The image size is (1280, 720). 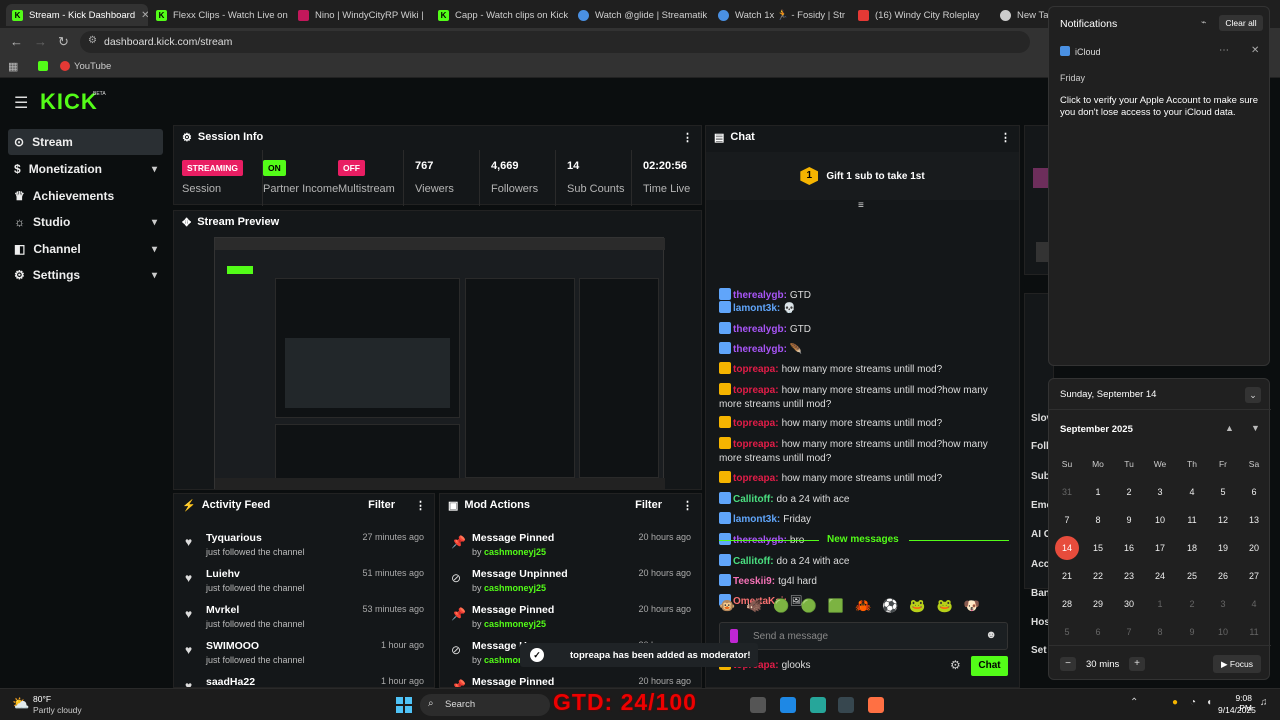 What do you see at coordinates (972, 608) in the screenshot?
I see `emote-icon: 🐶` at bounding box center [972, 608].